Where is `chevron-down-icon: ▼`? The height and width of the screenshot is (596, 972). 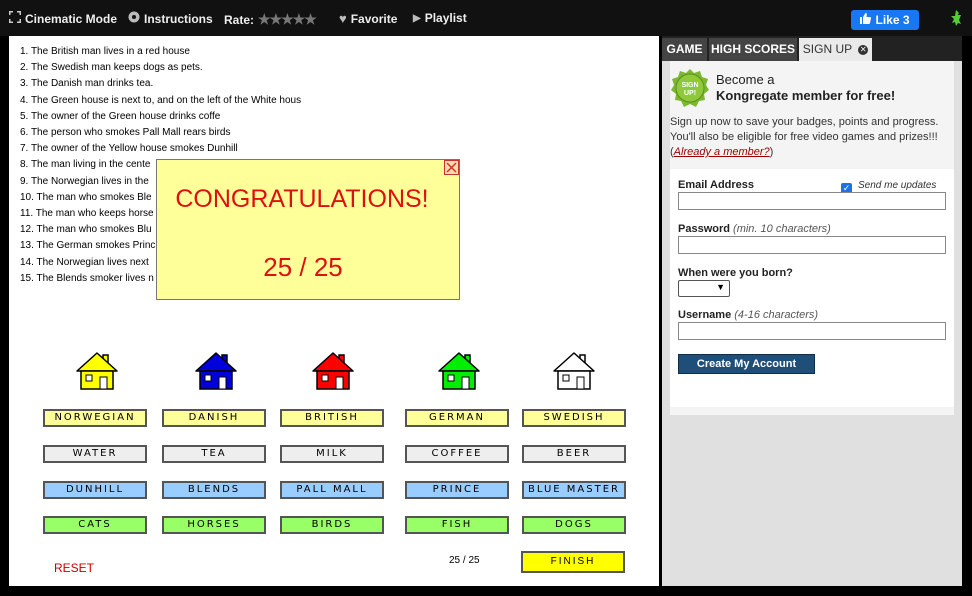 chevron-down-icon: ▼ is located at coordinates (720, 287).